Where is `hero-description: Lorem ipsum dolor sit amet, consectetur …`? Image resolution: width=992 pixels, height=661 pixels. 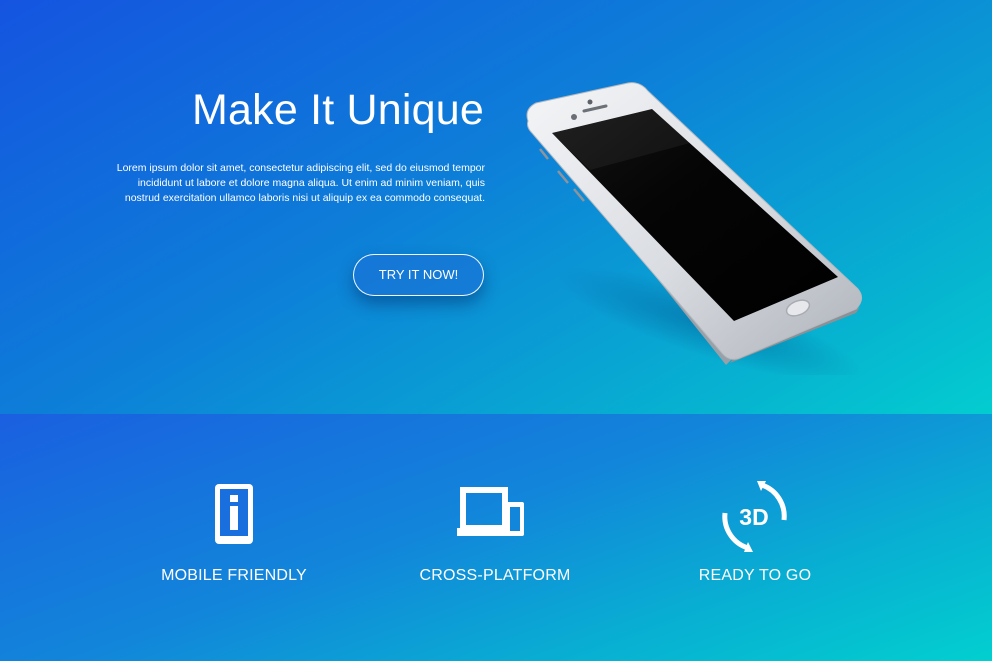 hero-description: Lorem ipsum dolor sit amet, consectetur … is located at coordinates (300, 183).